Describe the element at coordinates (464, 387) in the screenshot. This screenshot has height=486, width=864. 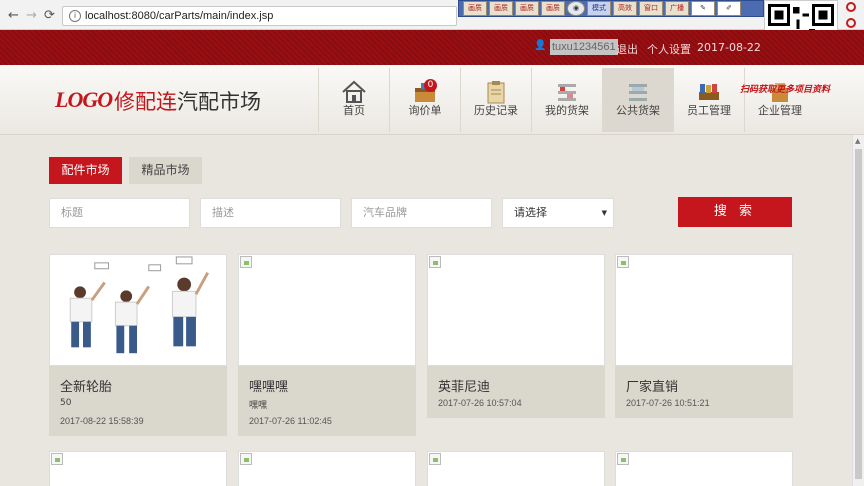
I see `product-title: 英菲尼迪` at that location.